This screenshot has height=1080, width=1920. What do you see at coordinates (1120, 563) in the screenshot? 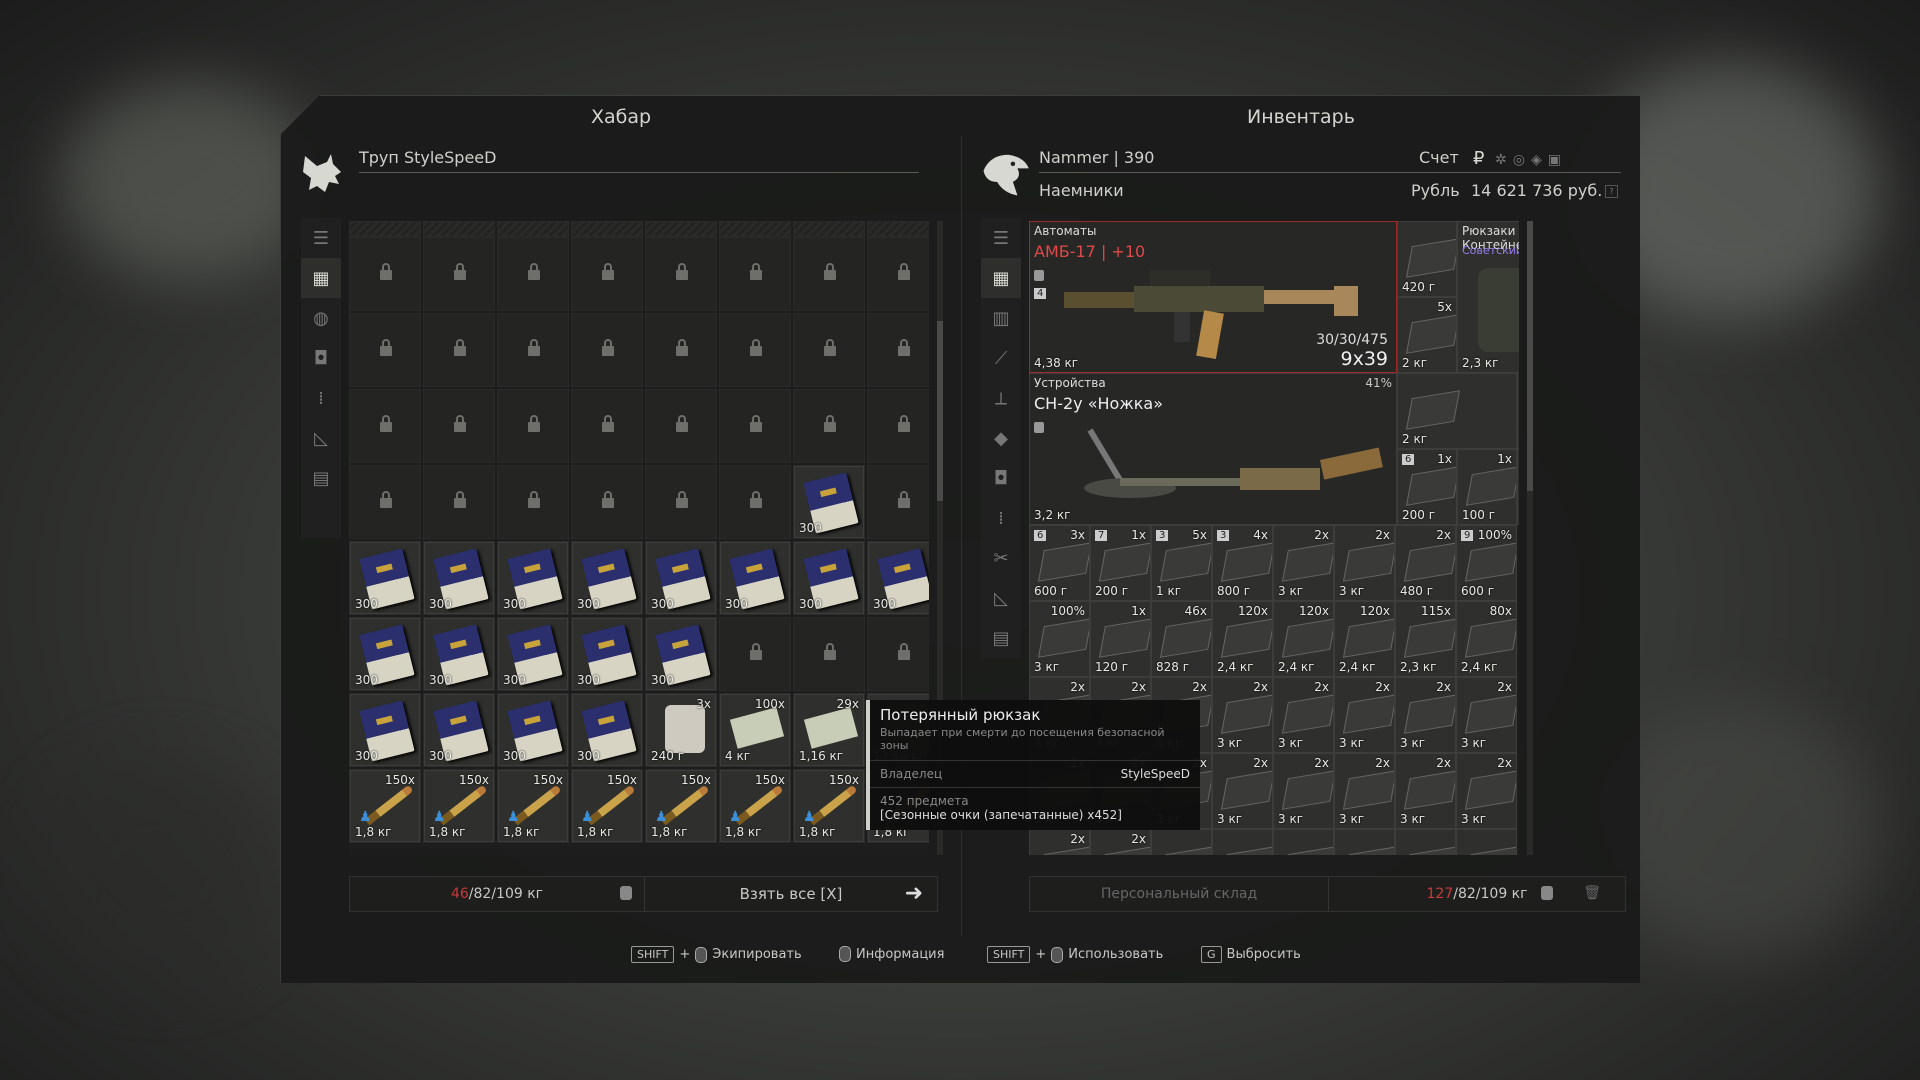
I see `inventory-item: 200 г 1x 7` at bounding box center [1120, 563].